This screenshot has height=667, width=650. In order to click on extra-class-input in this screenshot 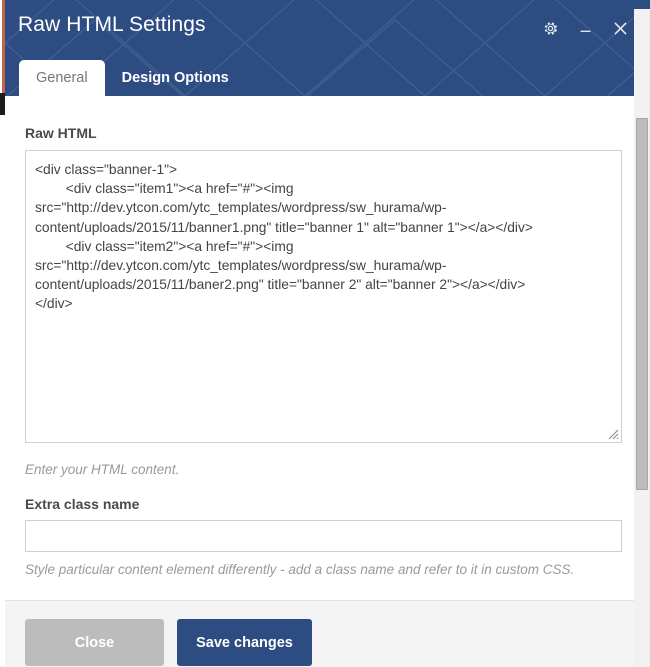, I will do `click(323, 536)`.